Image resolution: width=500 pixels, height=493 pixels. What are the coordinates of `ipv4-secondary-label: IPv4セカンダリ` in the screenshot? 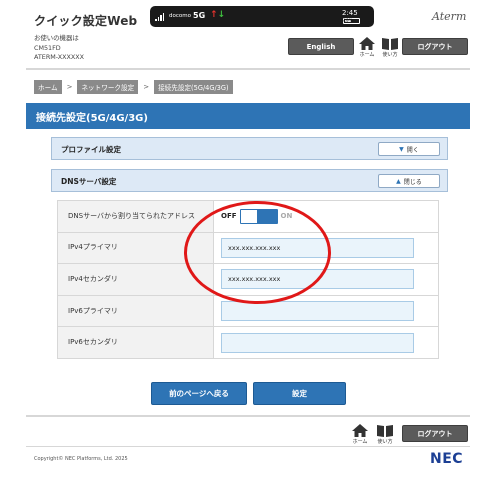 It's located at (135, 279).